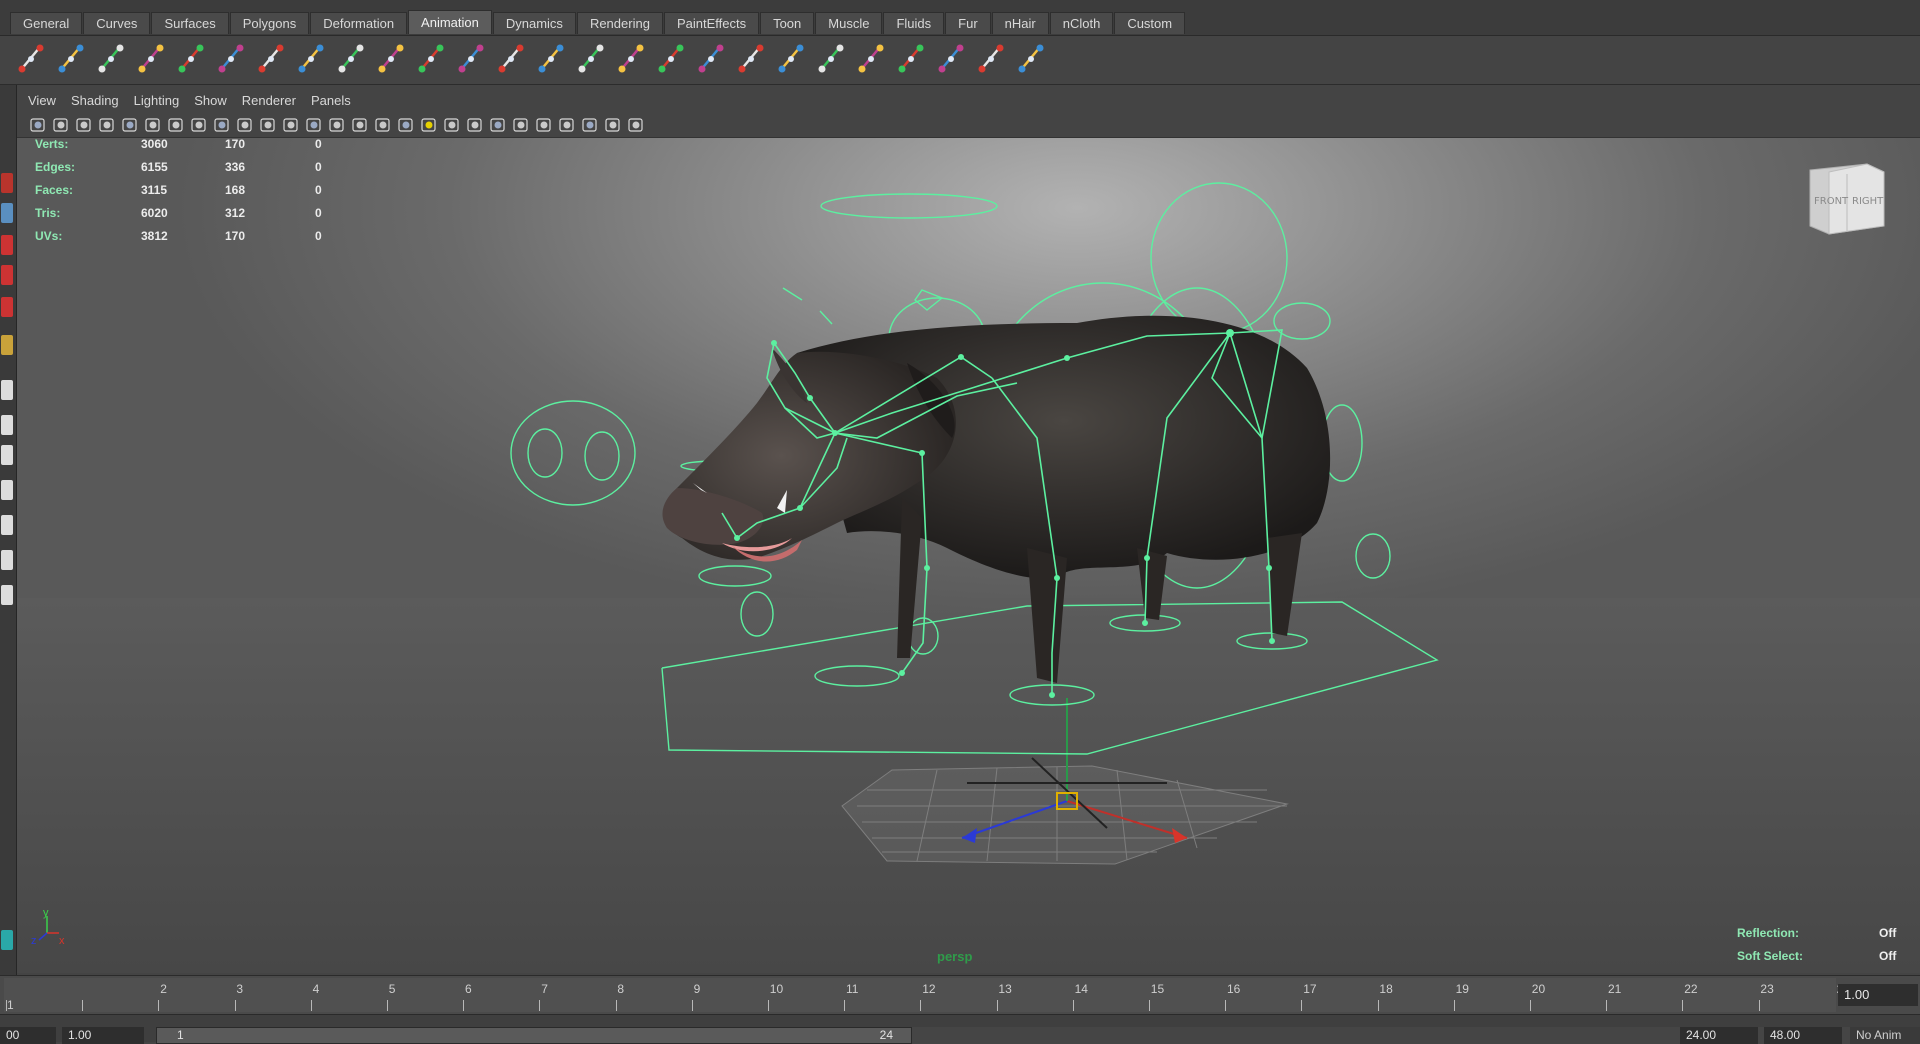  I want to click on gate-mask-icon, so click(245, 125).